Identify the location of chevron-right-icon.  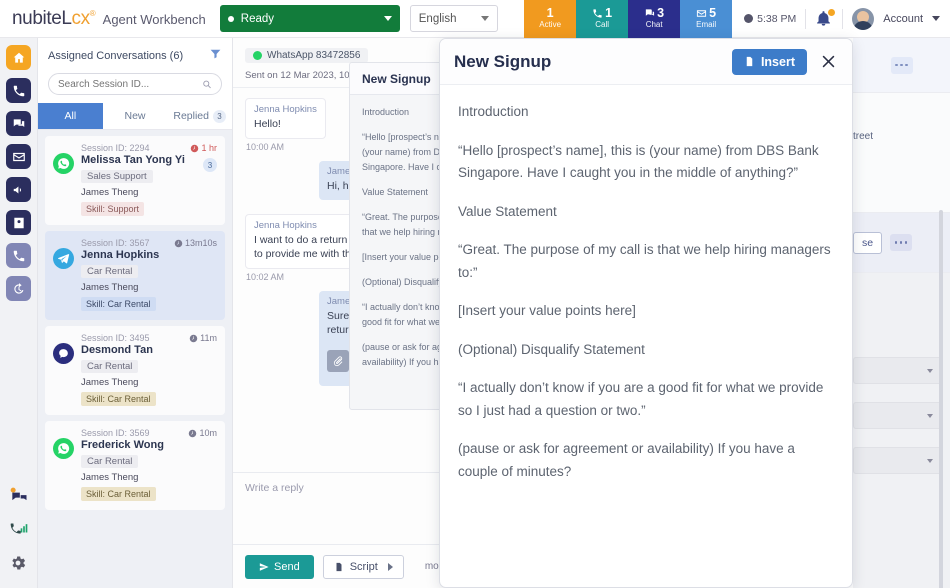
(390, 566).